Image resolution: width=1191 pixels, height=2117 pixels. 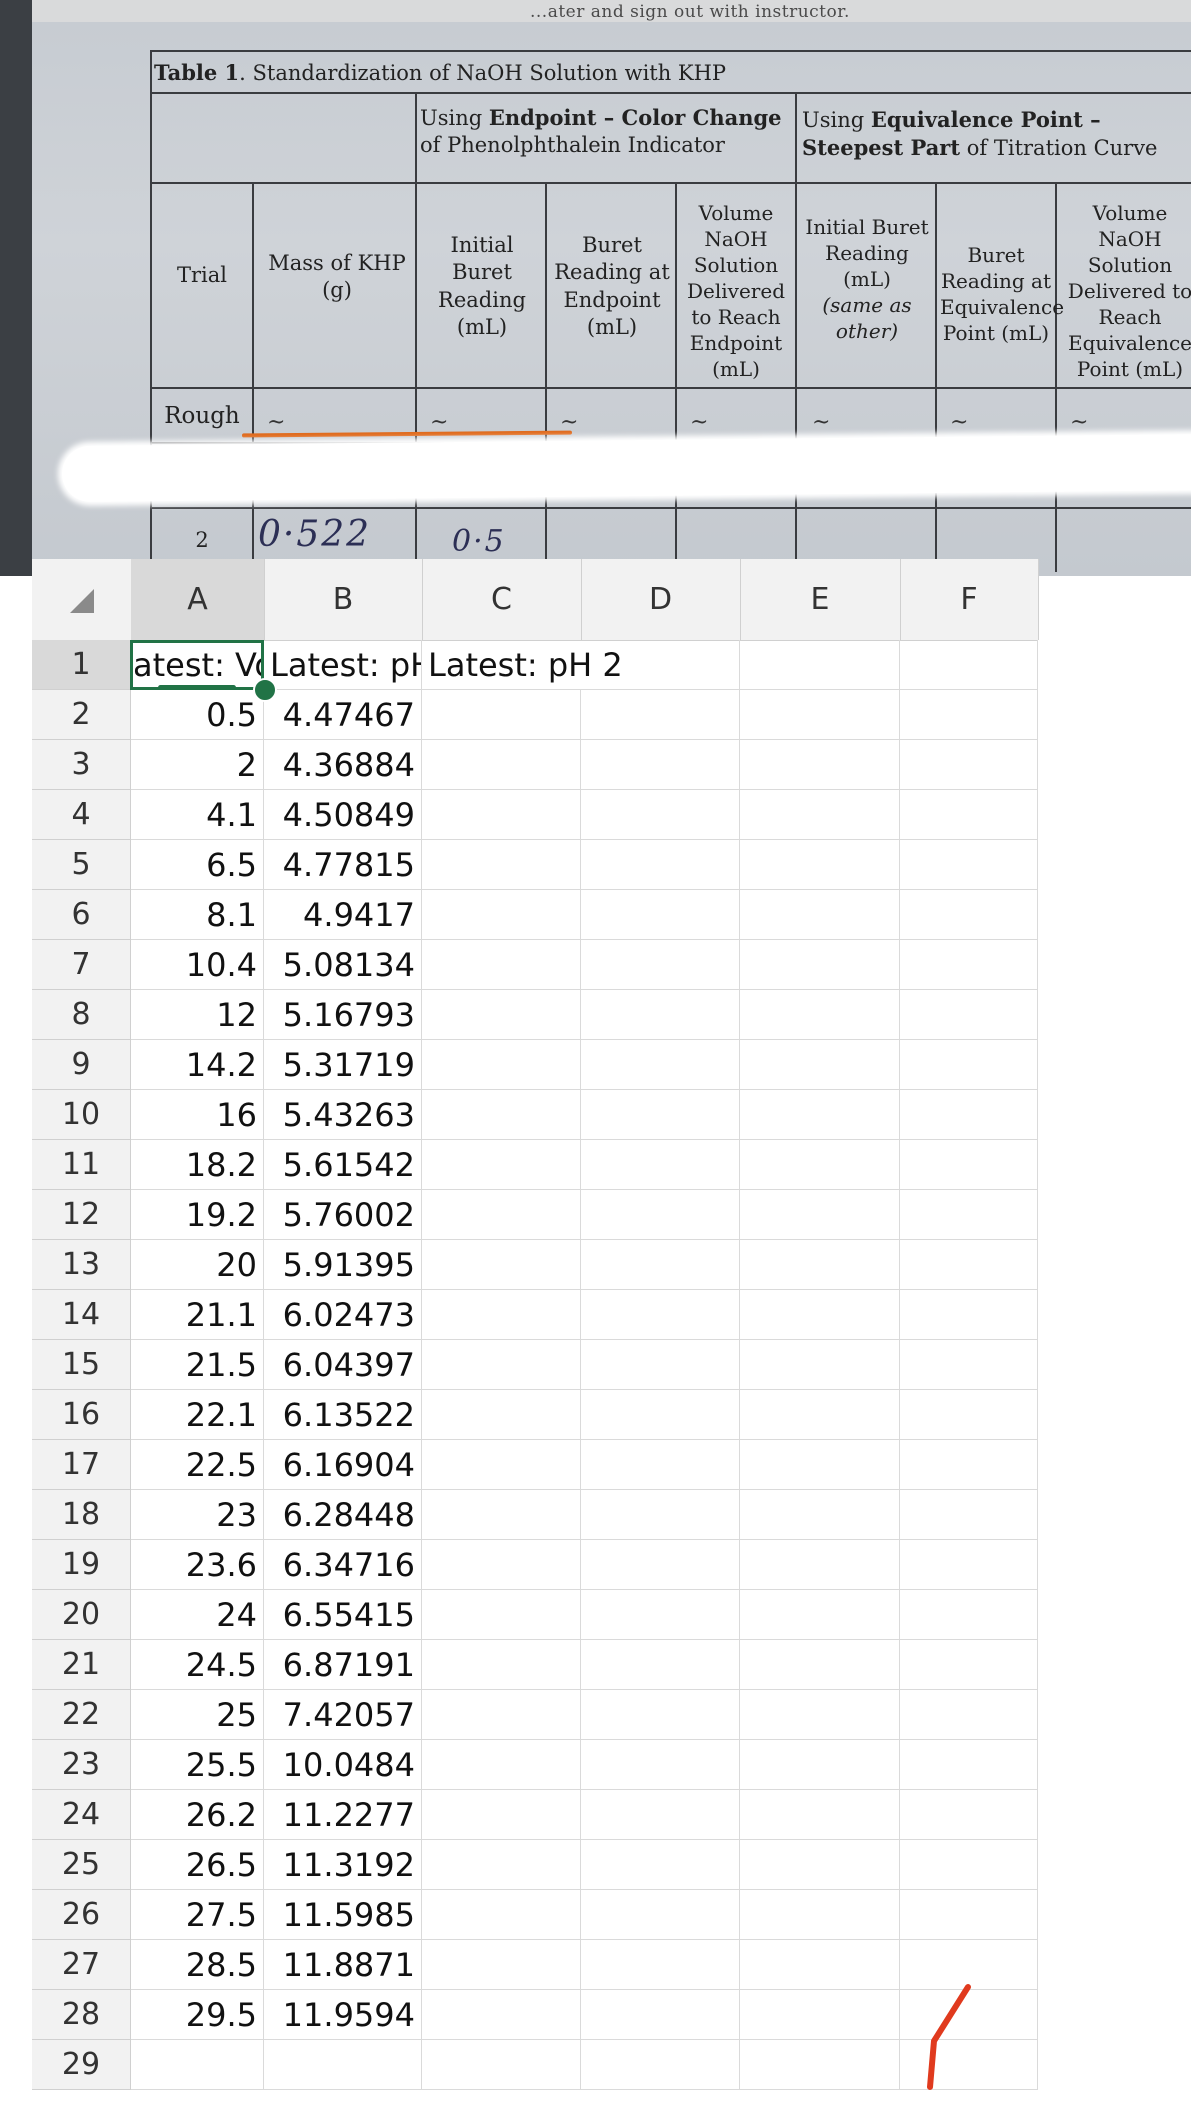 I want to click on row-header-12: 12, so click(x=81, y=1215).